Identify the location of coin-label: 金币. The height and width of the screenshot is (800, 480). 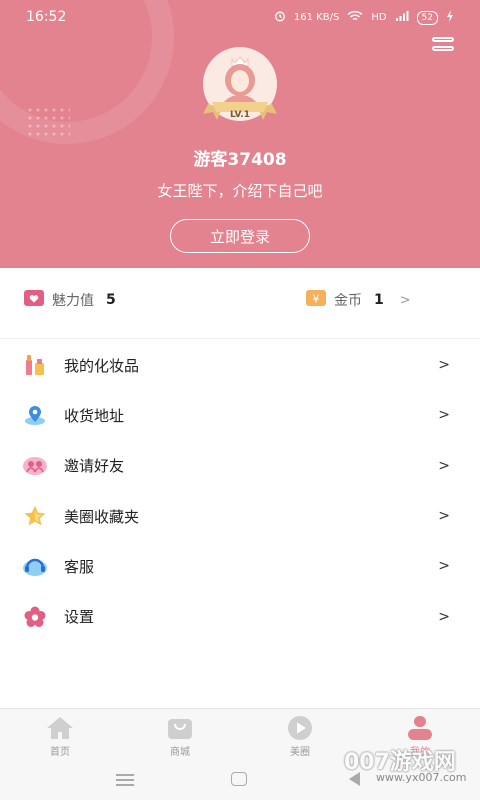
(348, 301).